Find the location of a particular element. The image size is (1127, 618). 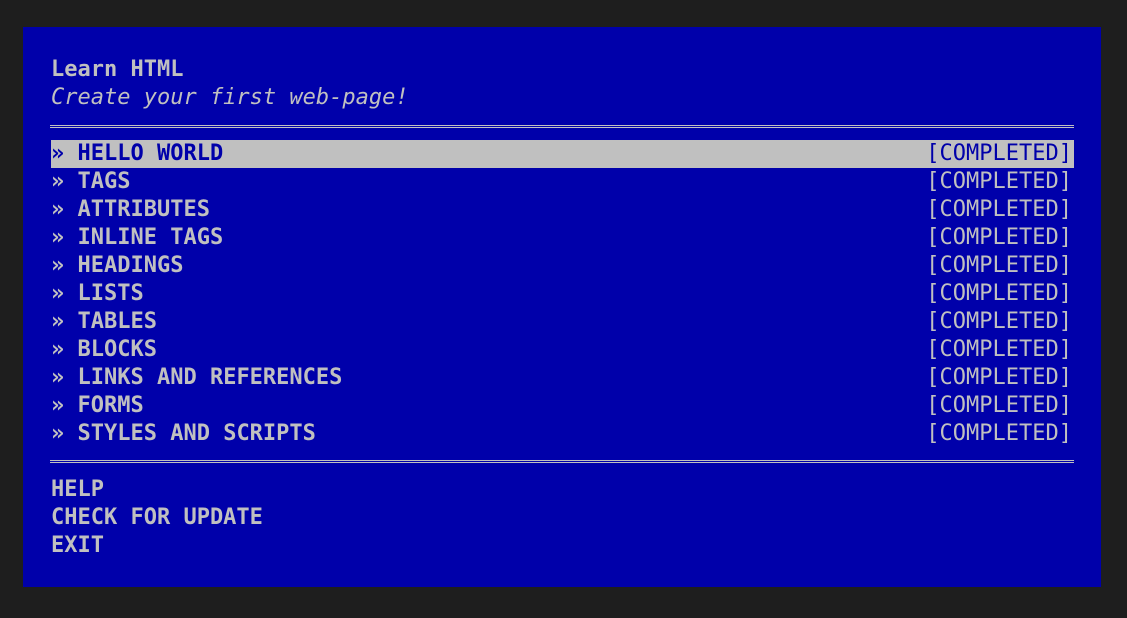

menu-item-hello-world: » HELLO WORLD [COMPLETED] is located at coordinates (562, 154).